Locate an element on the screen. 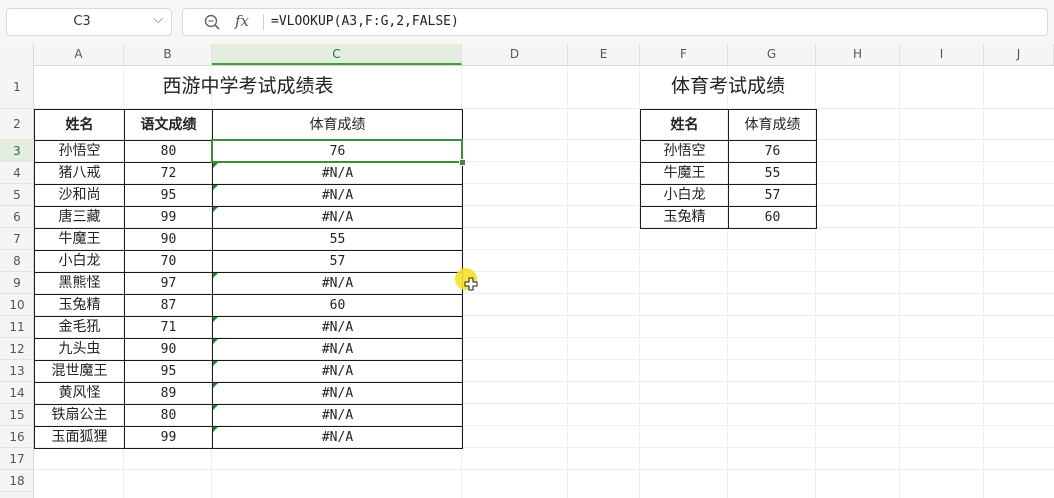  column-header-f: F is located at coordinates (684, 54).